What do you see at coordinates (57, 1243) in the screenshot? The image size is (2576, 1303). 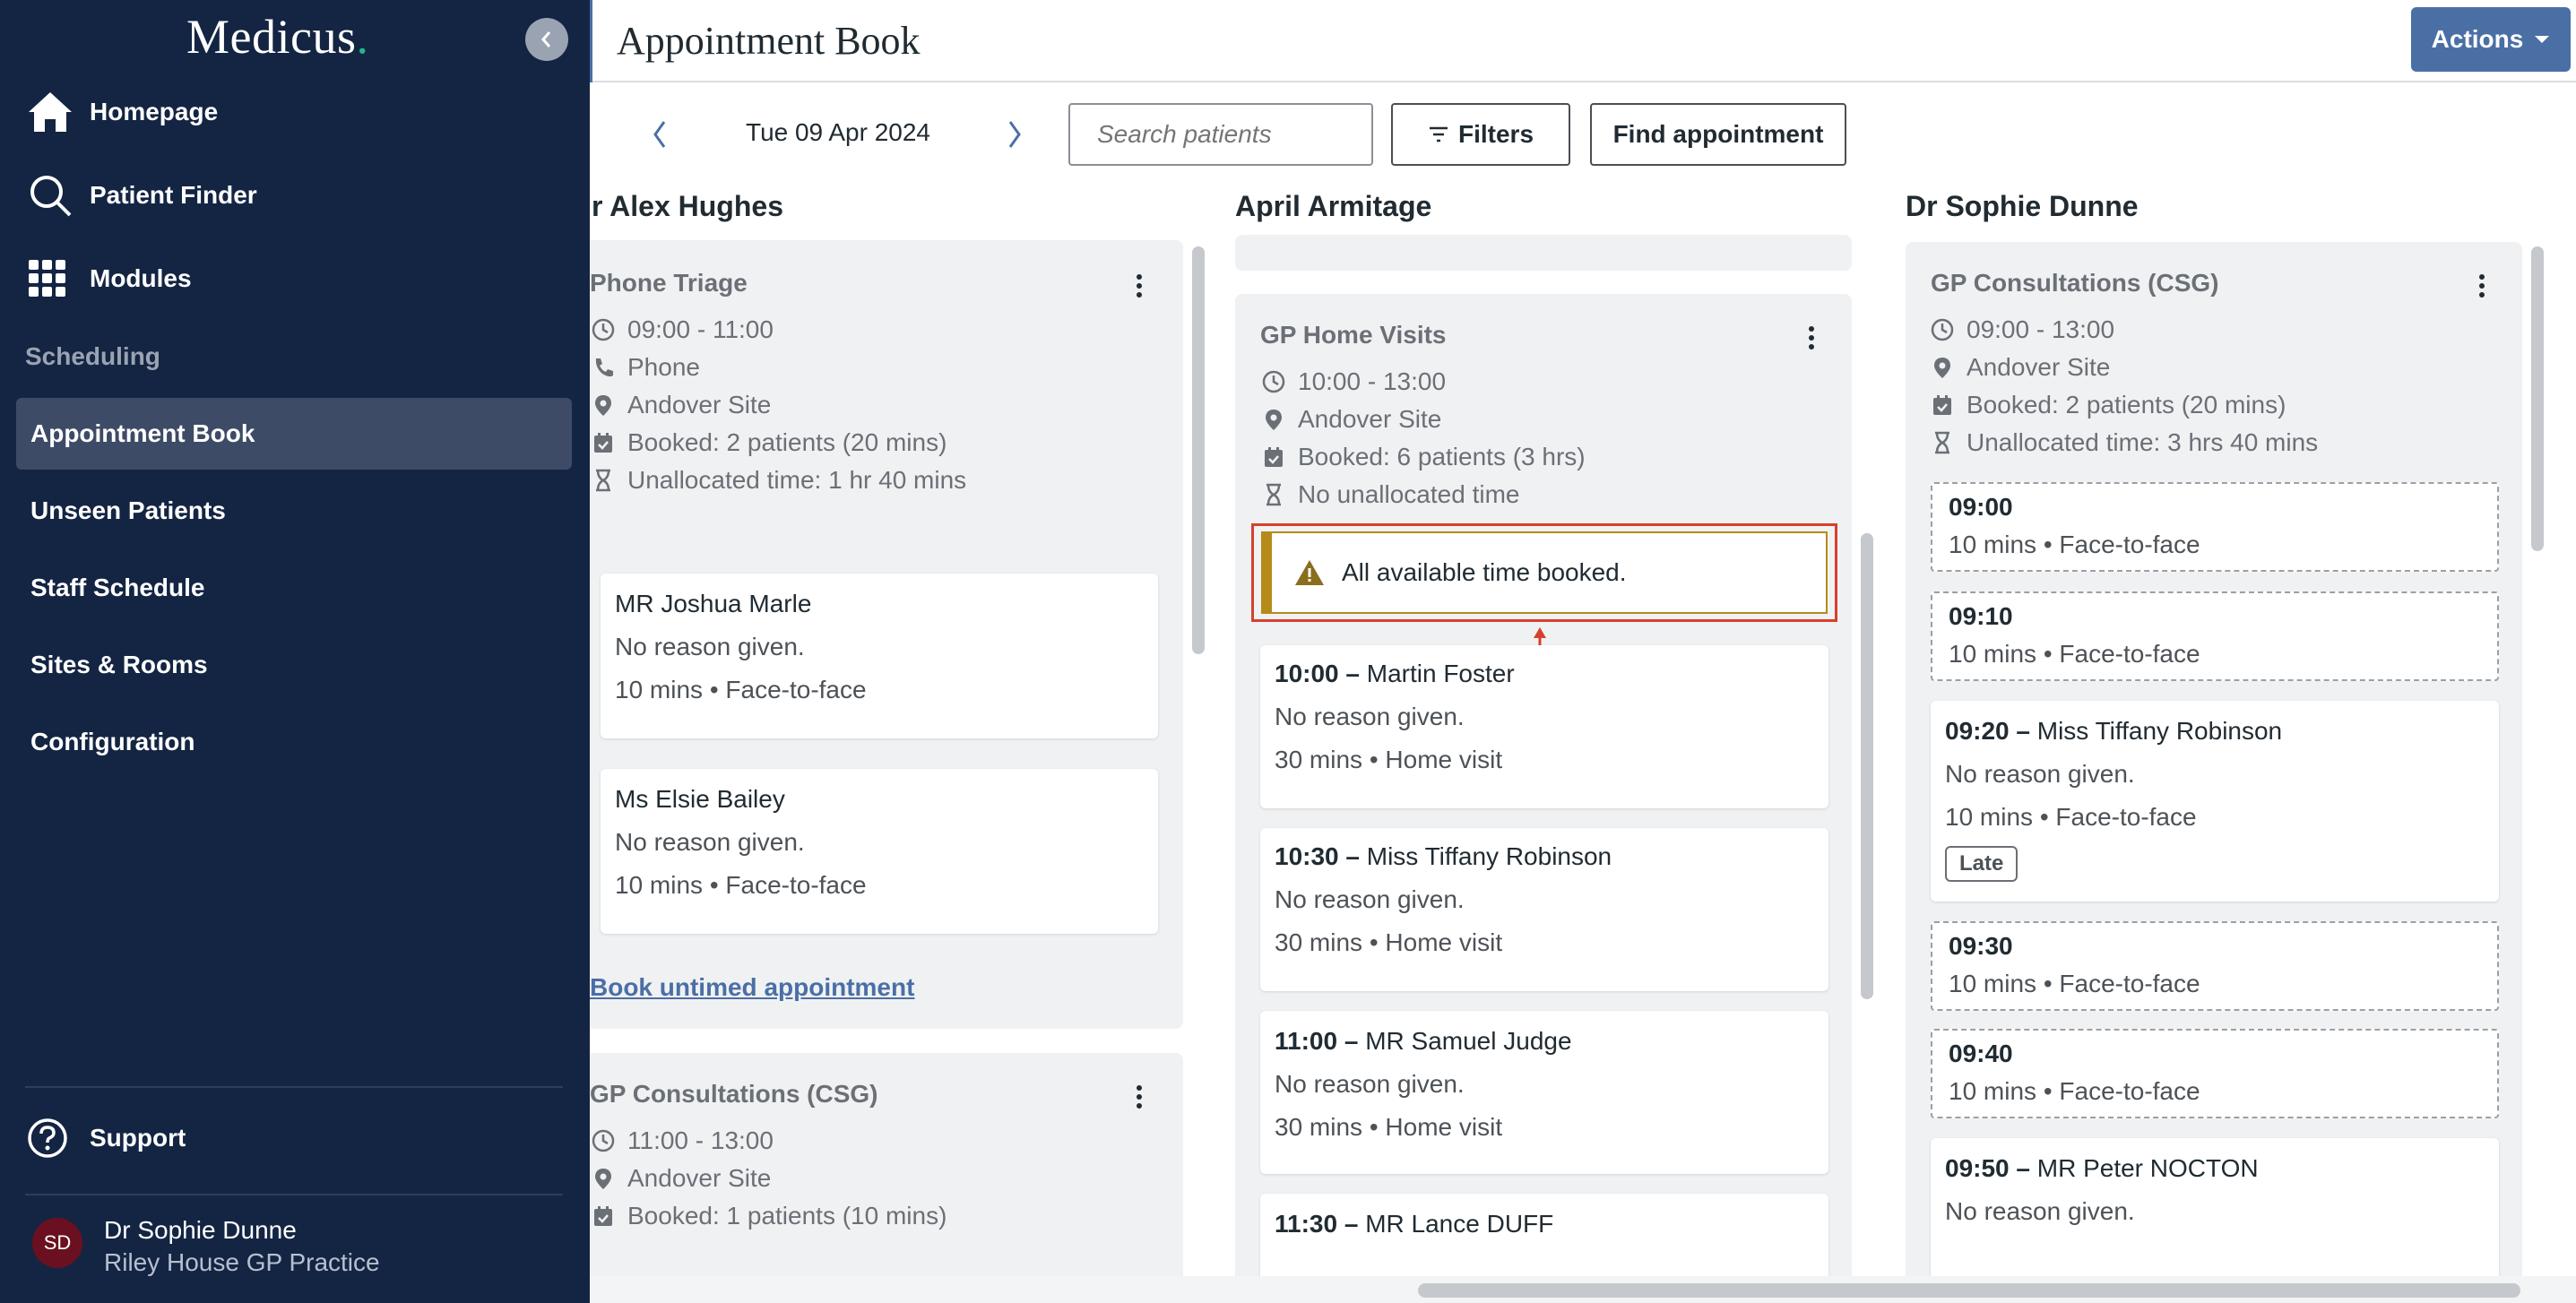 I see `avatar: SD` at bounding box center [57, 1243].